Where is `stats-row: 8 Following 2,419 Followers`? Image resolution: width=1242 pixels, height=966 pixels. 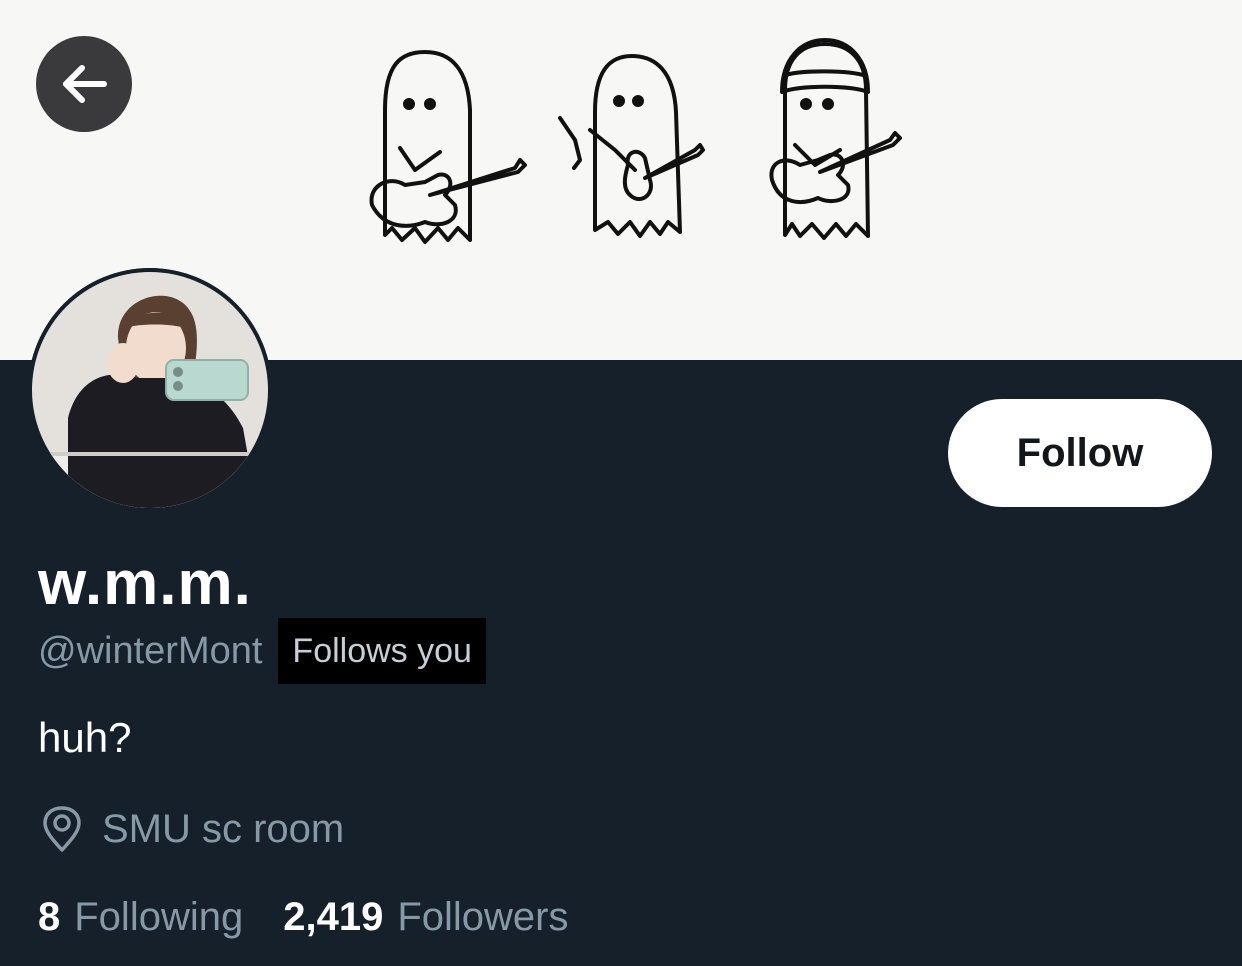
stats-row: 8 Following 2,419 Followers is located at coordinates (303, 917).